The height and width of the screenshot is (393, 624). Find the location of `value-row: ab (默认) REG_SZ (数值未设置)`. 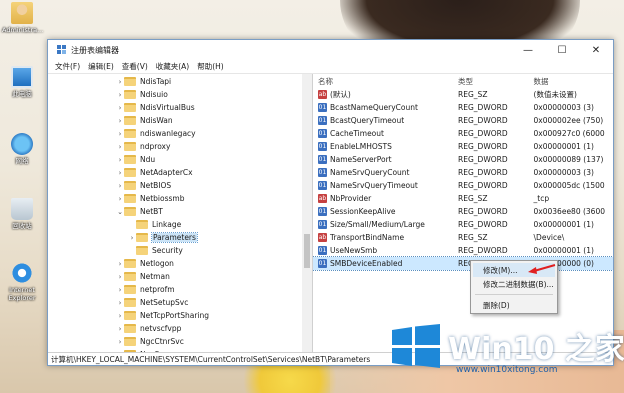

value-row: ab (默认) REG_SZ (数值未设置) is located at coordinates (463, 94).